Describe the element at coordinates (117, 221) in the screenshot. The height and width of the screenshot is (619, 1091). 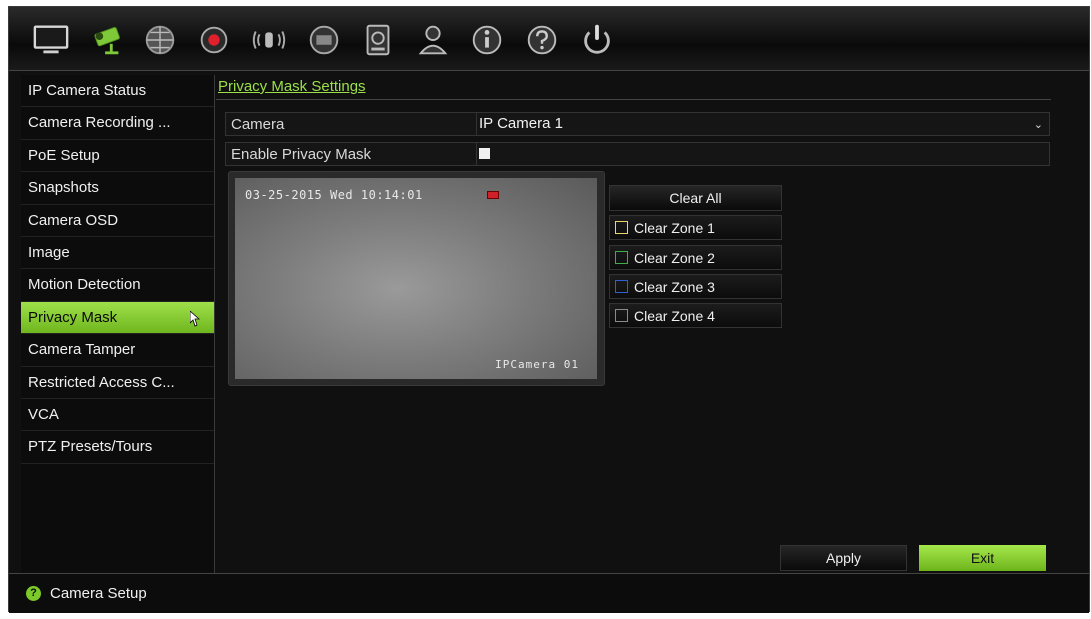
I see `sidebar-item-camera-osd: Camera OSD` at that location.